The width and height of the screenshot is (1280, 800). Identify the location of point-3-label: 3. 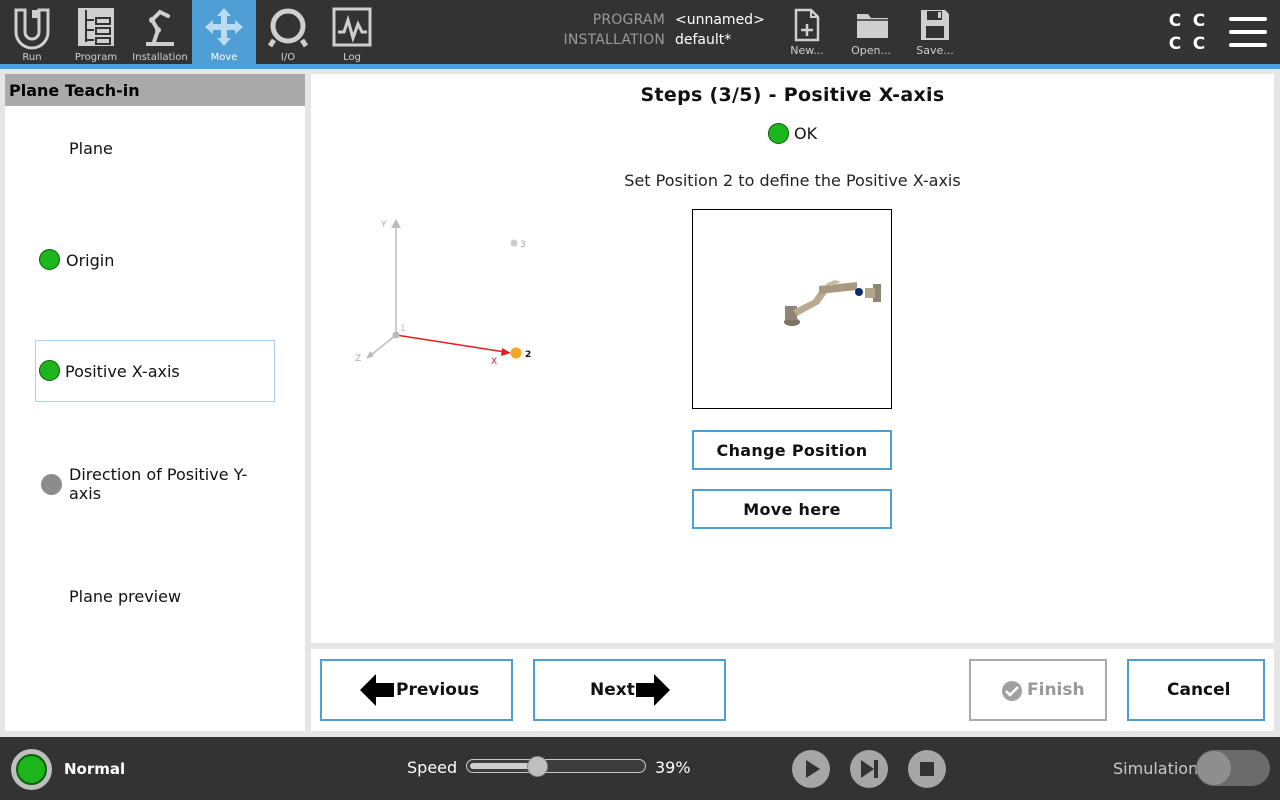
(523, 245).